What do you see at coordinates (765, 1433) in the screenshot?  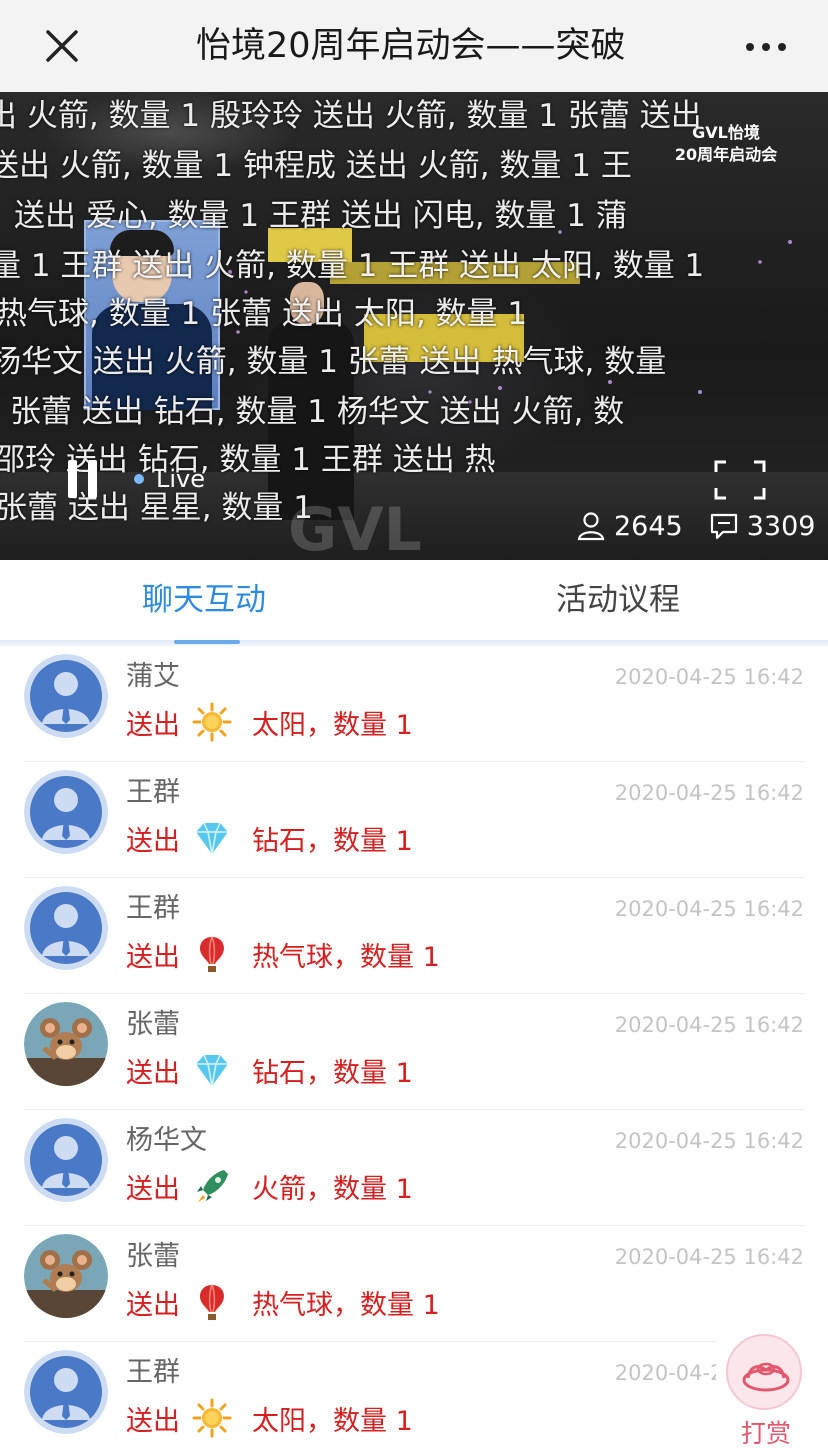 I see `reward-label: 打赏` at bounding box center [765, 1433].